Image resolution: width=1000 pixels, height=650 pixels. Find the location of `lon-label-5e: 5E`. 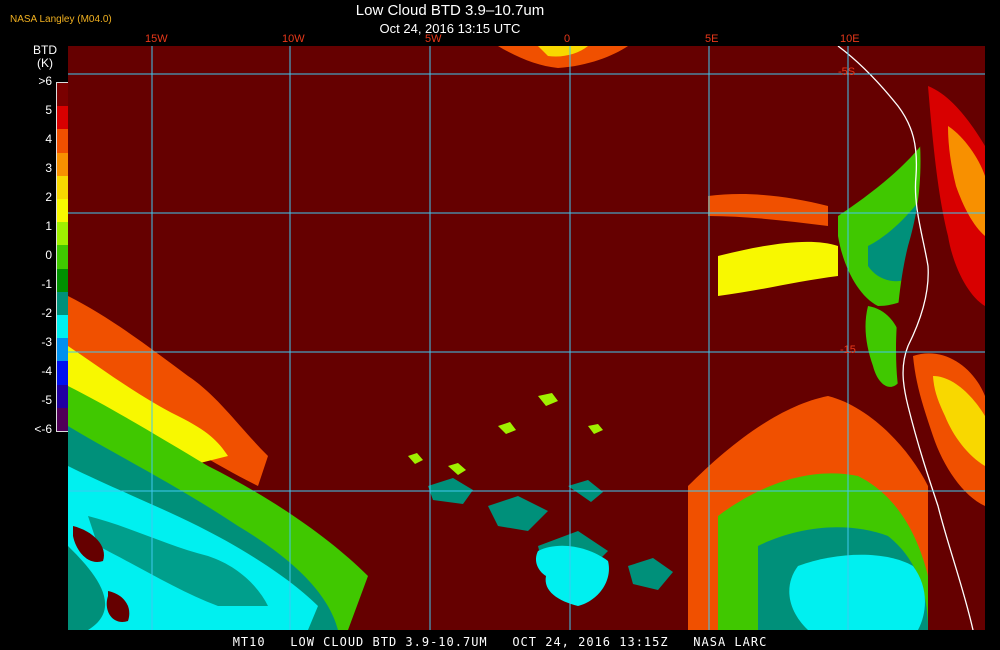

lon-label-5e: 5E is located at coordinates (712, 39).